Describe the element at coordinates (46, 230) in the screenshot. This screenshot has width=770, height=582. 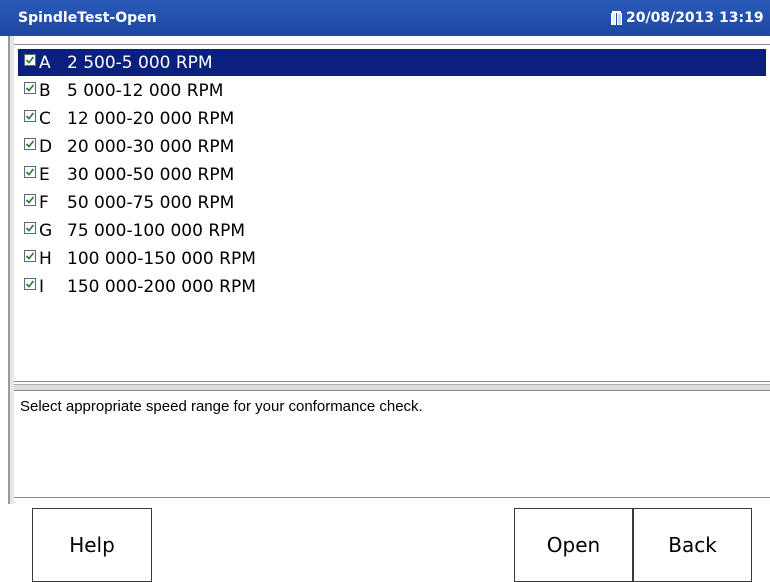
I see `item-letter: G` at that location.